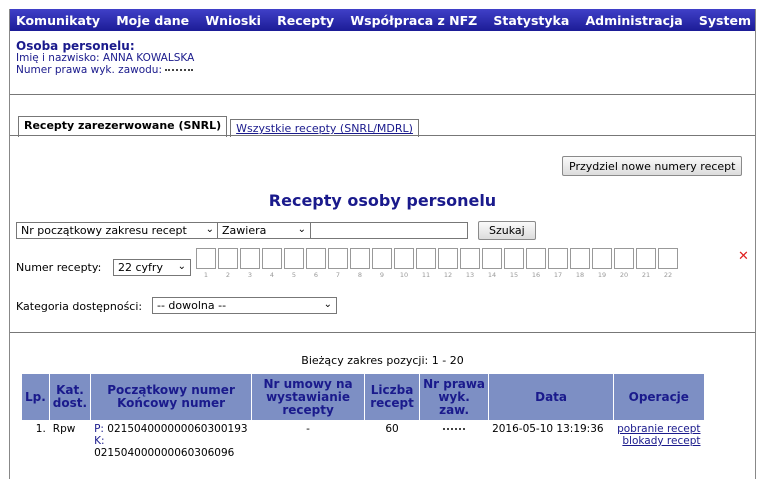  I want to click on digit-cell: 17, so click(558, 264).